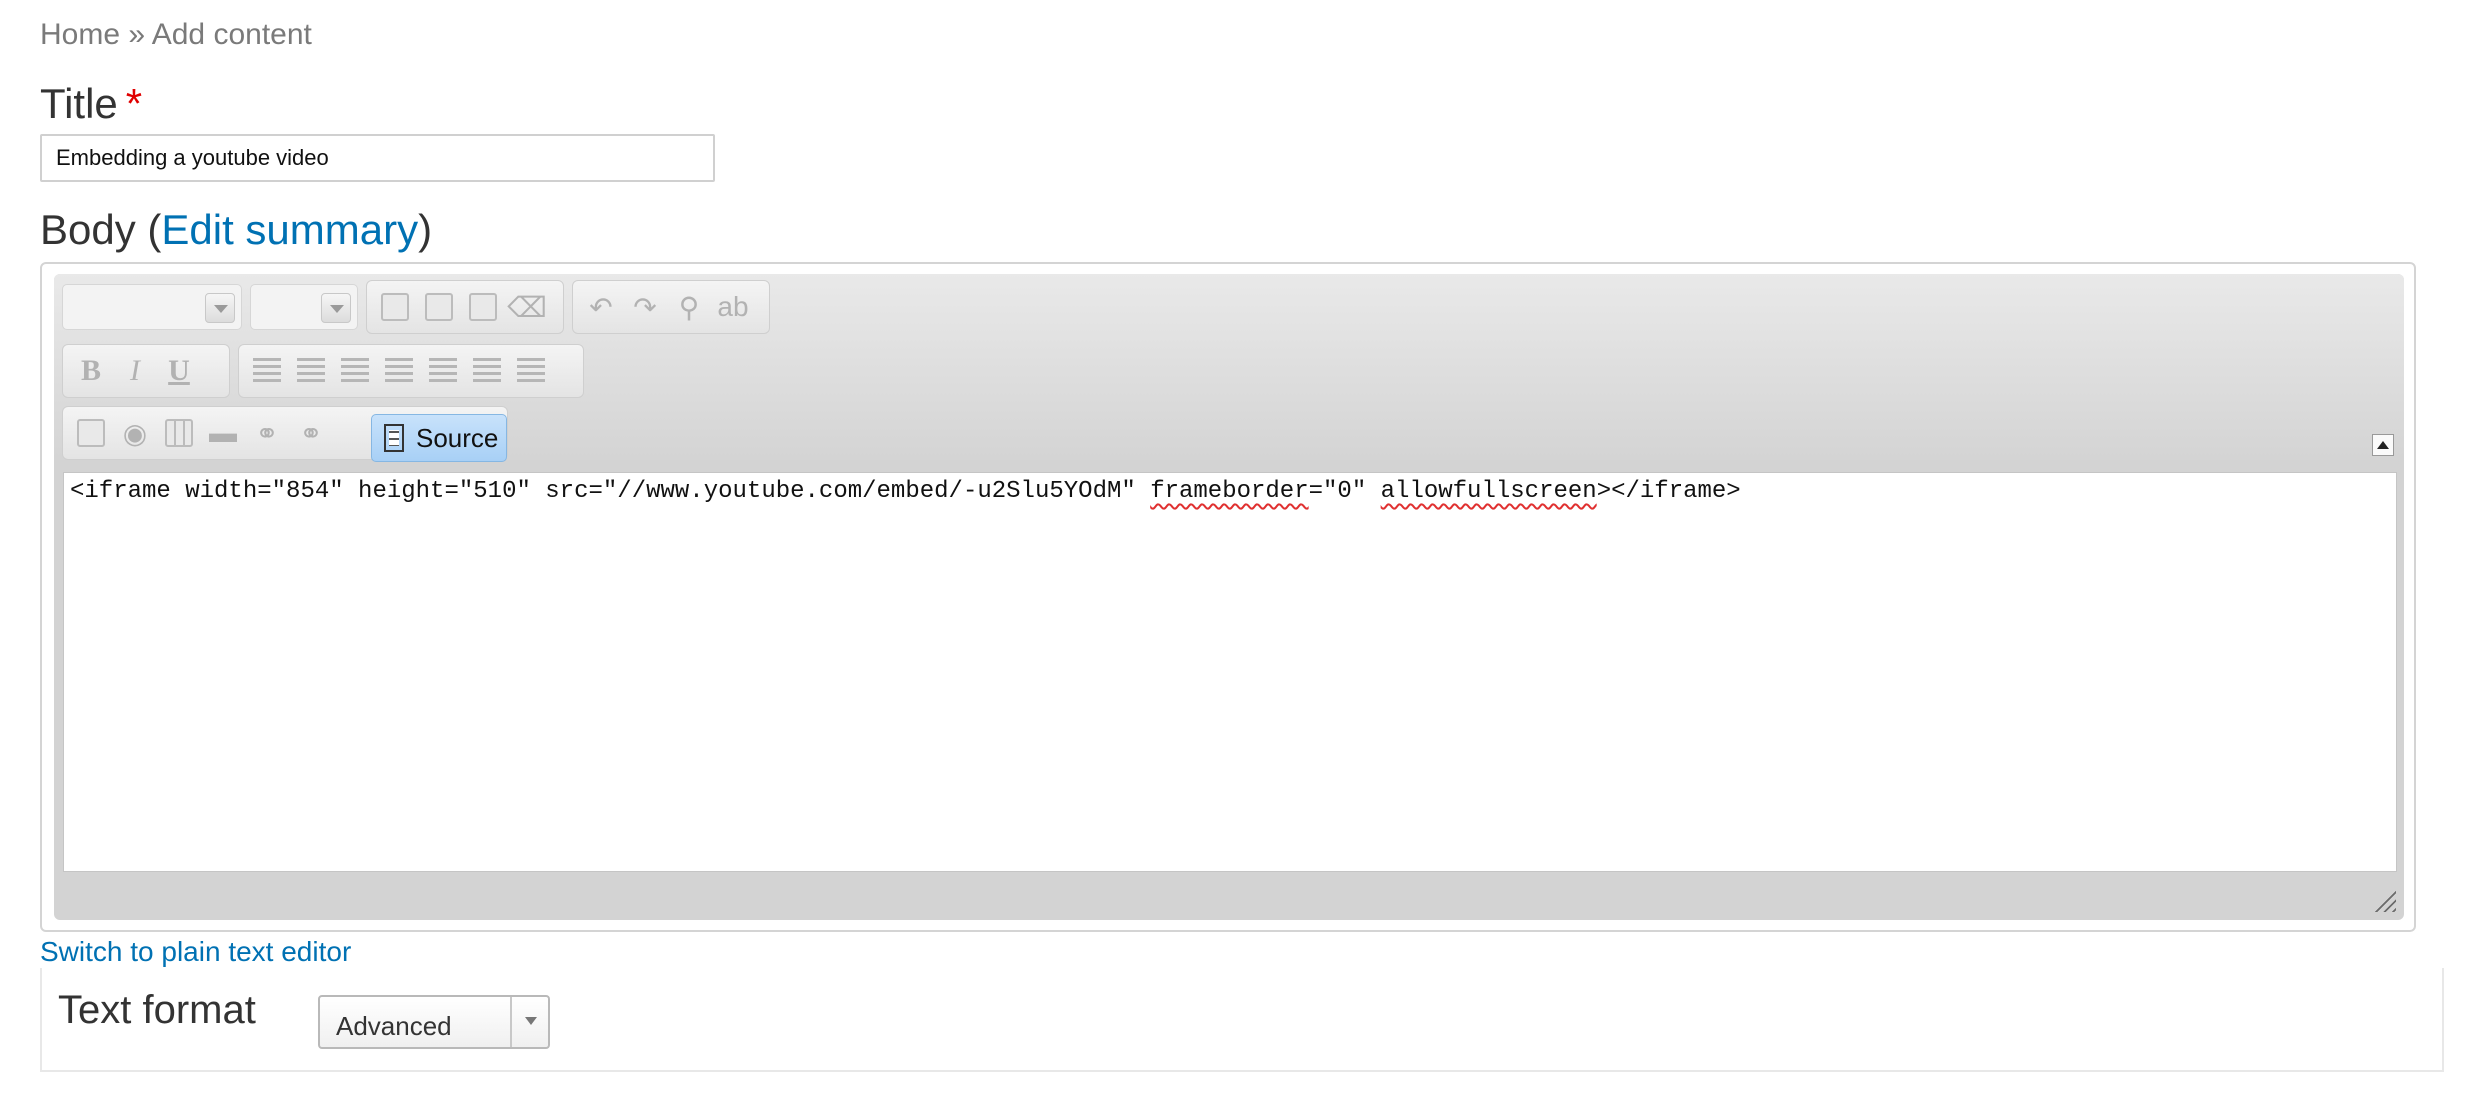 This screenshot has width=2468, height=1098. What do you see at coordinates (1488, 491) in the screenshot?
I see `misspelled-word: allowfullscreen` at bounding box center [1488, 491].